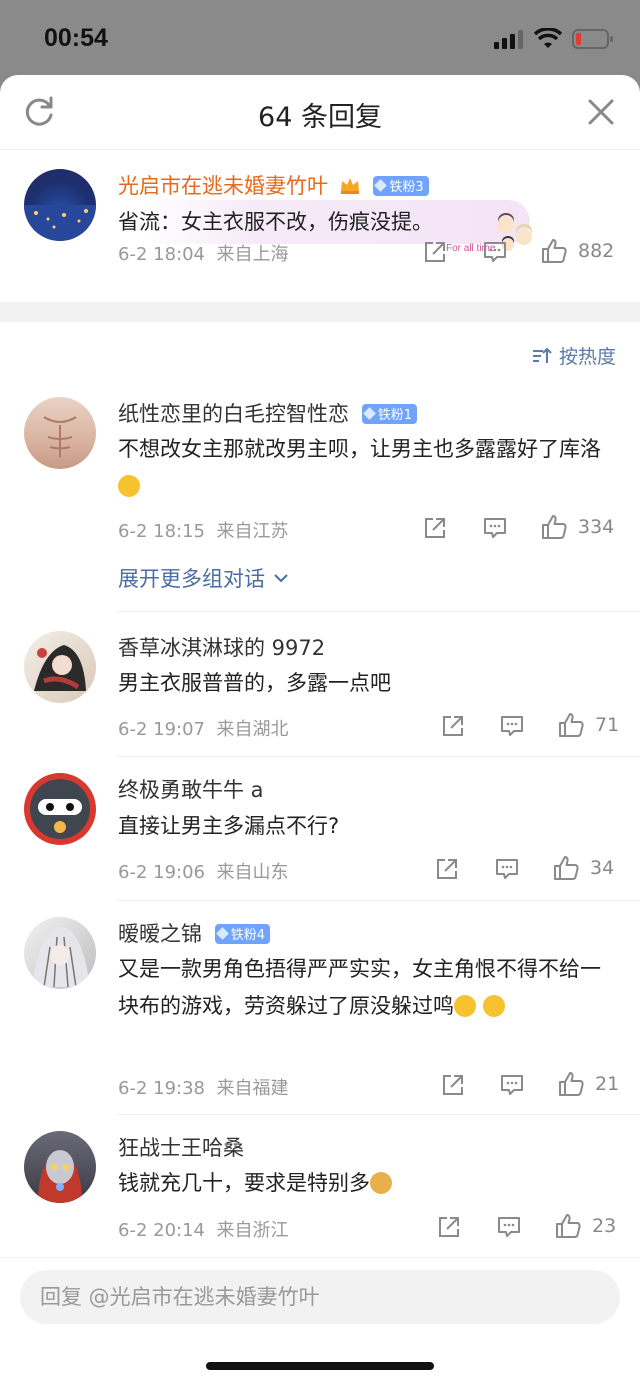 The height and width of the screenshot is (1385, 640). Describe the element at coordinates (320, 117) in the screenshot. I see `page-title: 64 条回复` at that location.